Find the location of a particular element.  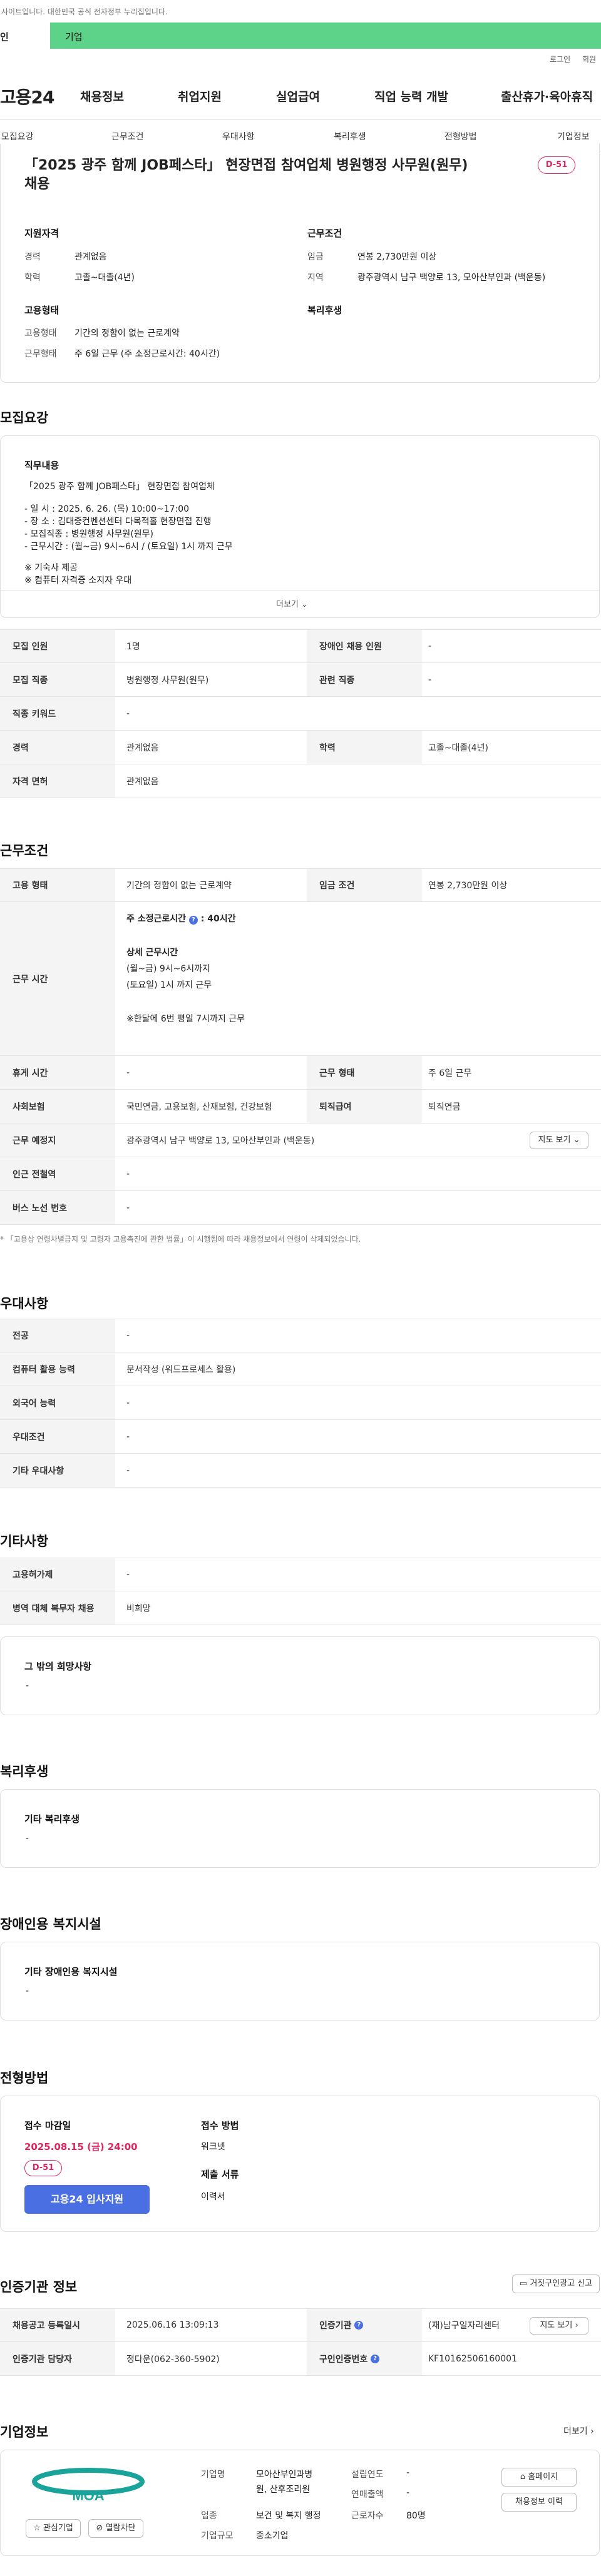

gnb-item-job-skills: 직업 능력 개발 is located at coordinates (411, 96).